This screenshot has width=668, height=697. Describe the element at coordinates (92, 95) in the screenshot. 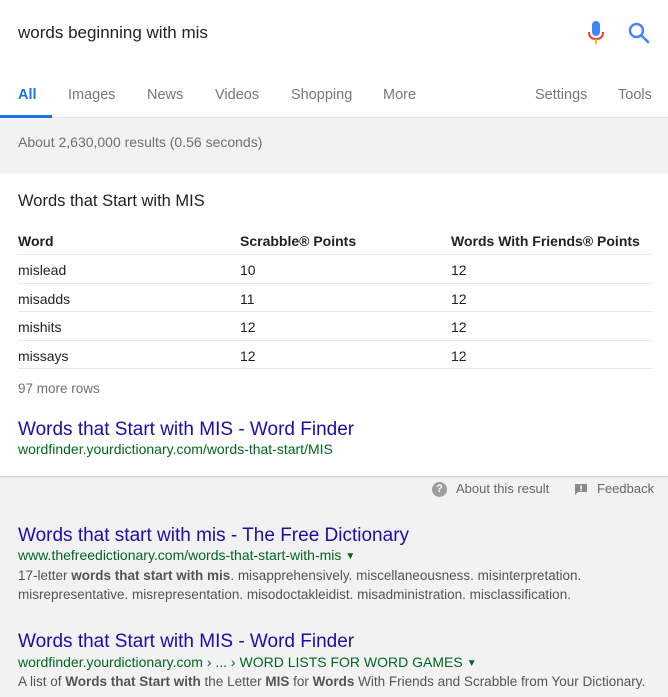

I see `tab-images: Images` at that location.